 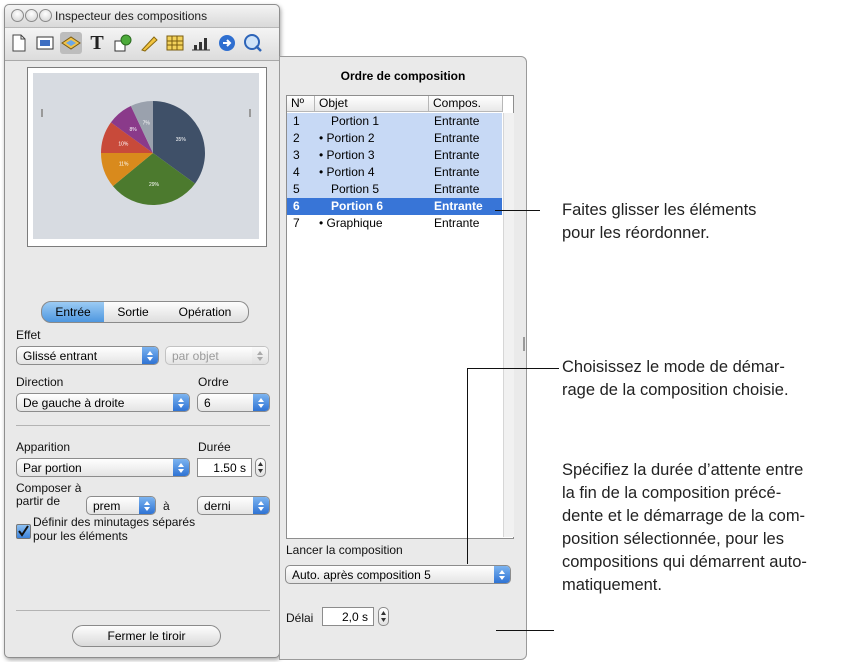 What do you see at coordinates (52, 467) in the screenshot?
I see `appearance-value: Par portion` at bounding box center [52, 467].